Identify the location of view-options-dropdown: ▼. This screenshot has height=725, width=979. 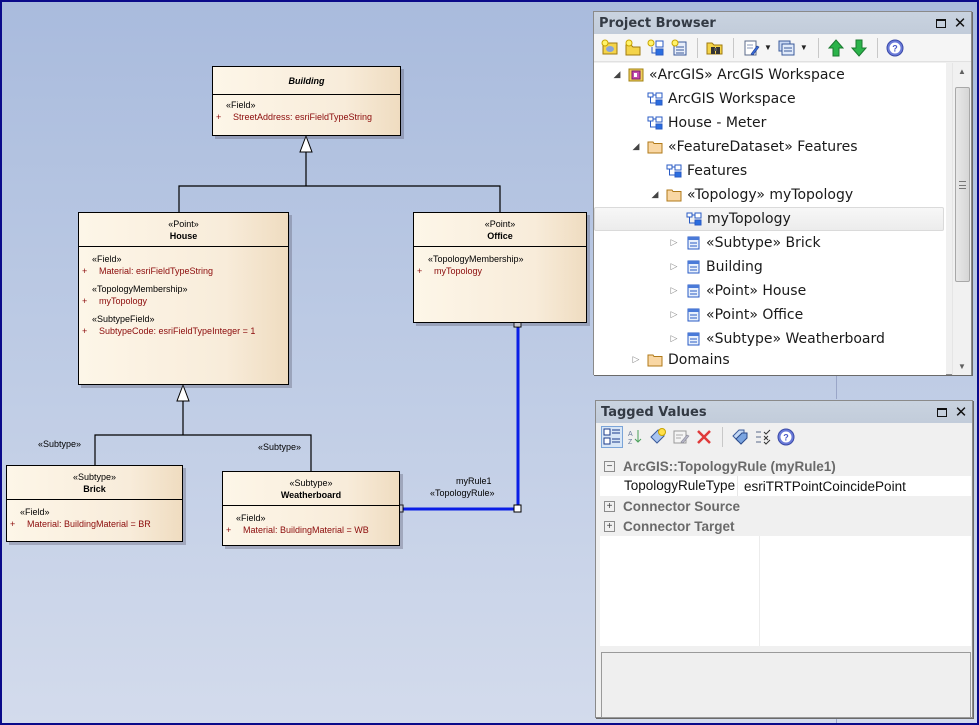
(804, 47).